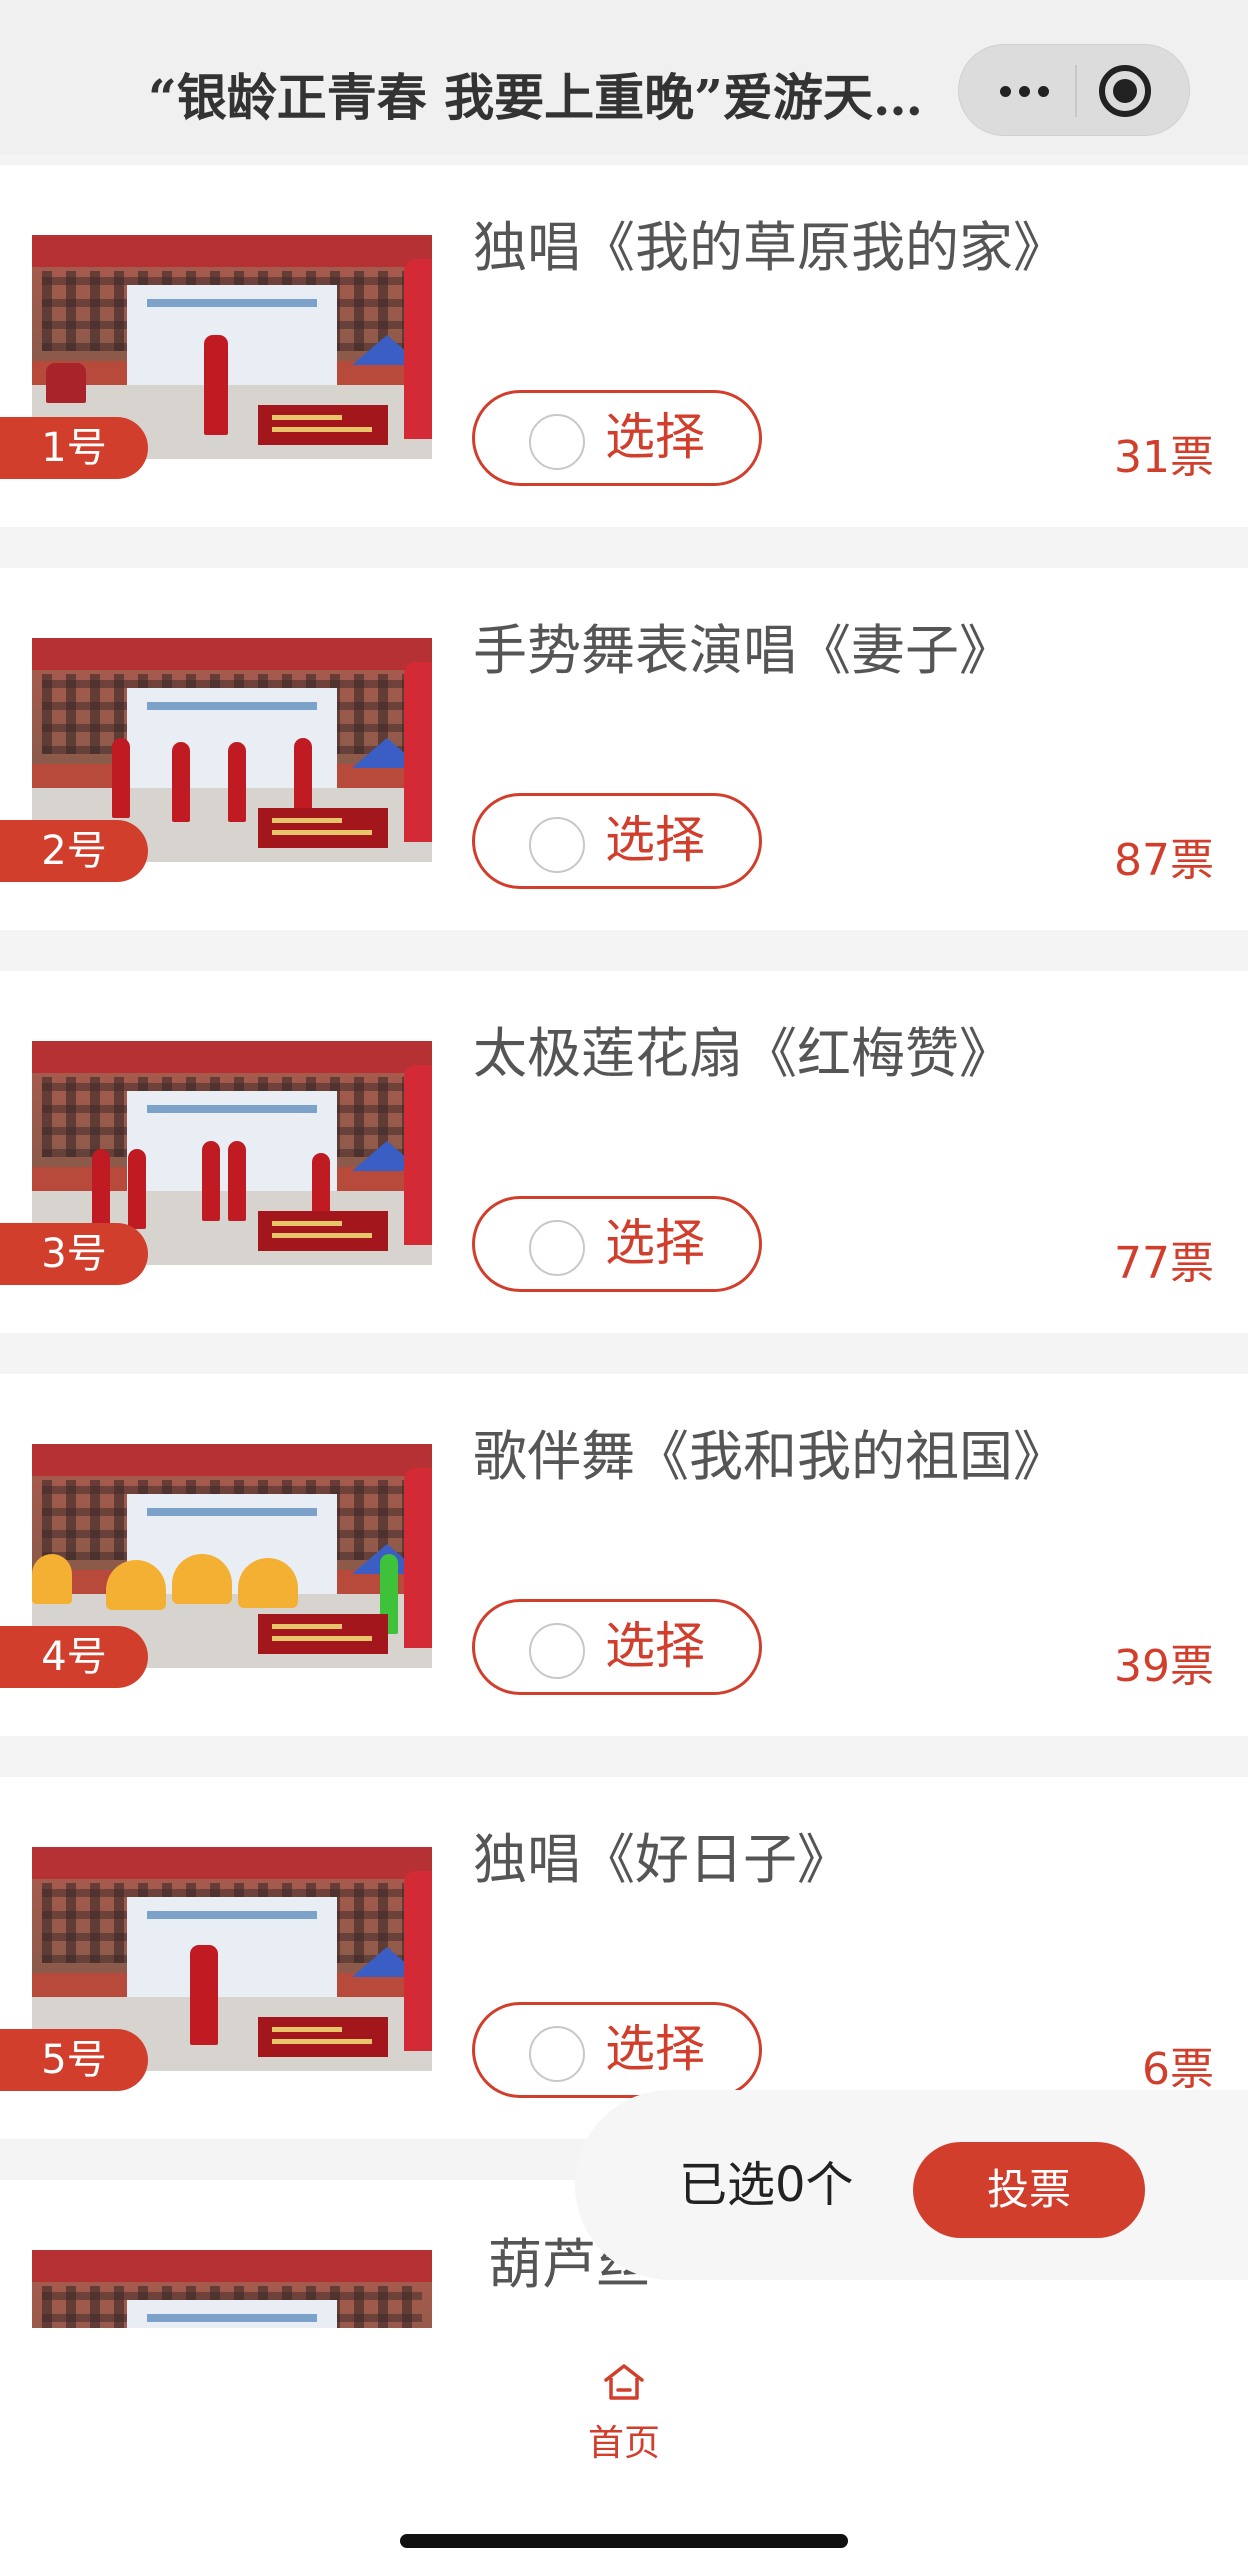  What do you see at coordinates (1164, 1263) in the screenshot?
I see `vote-count: 77票` at bounding box center [1164, 1263].